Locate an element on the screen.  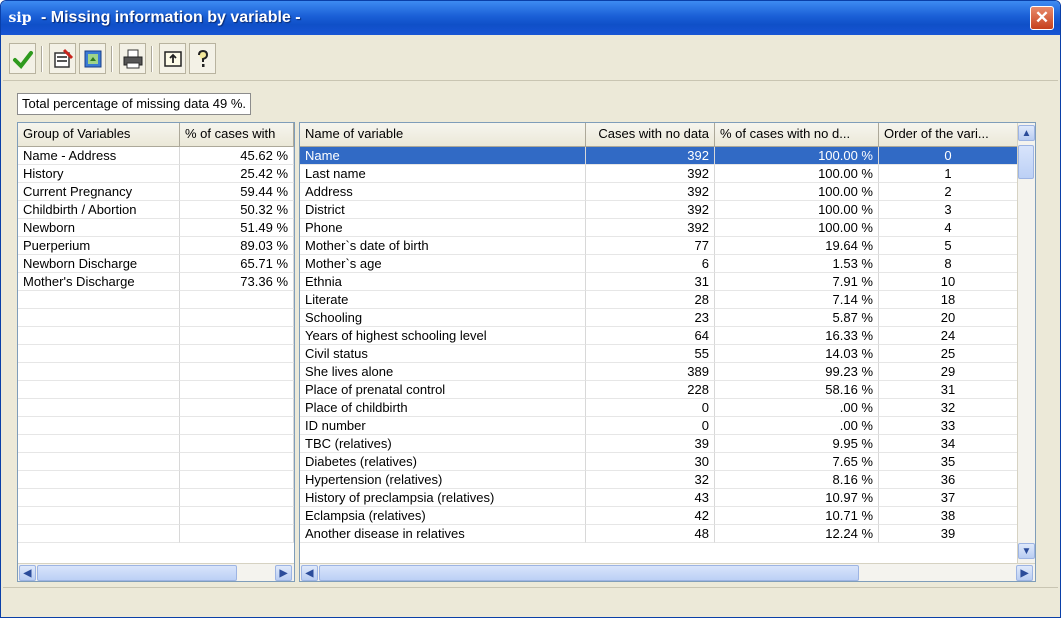
percent-no-data-cell: 16.33 % is located at coordinates (797, 336).